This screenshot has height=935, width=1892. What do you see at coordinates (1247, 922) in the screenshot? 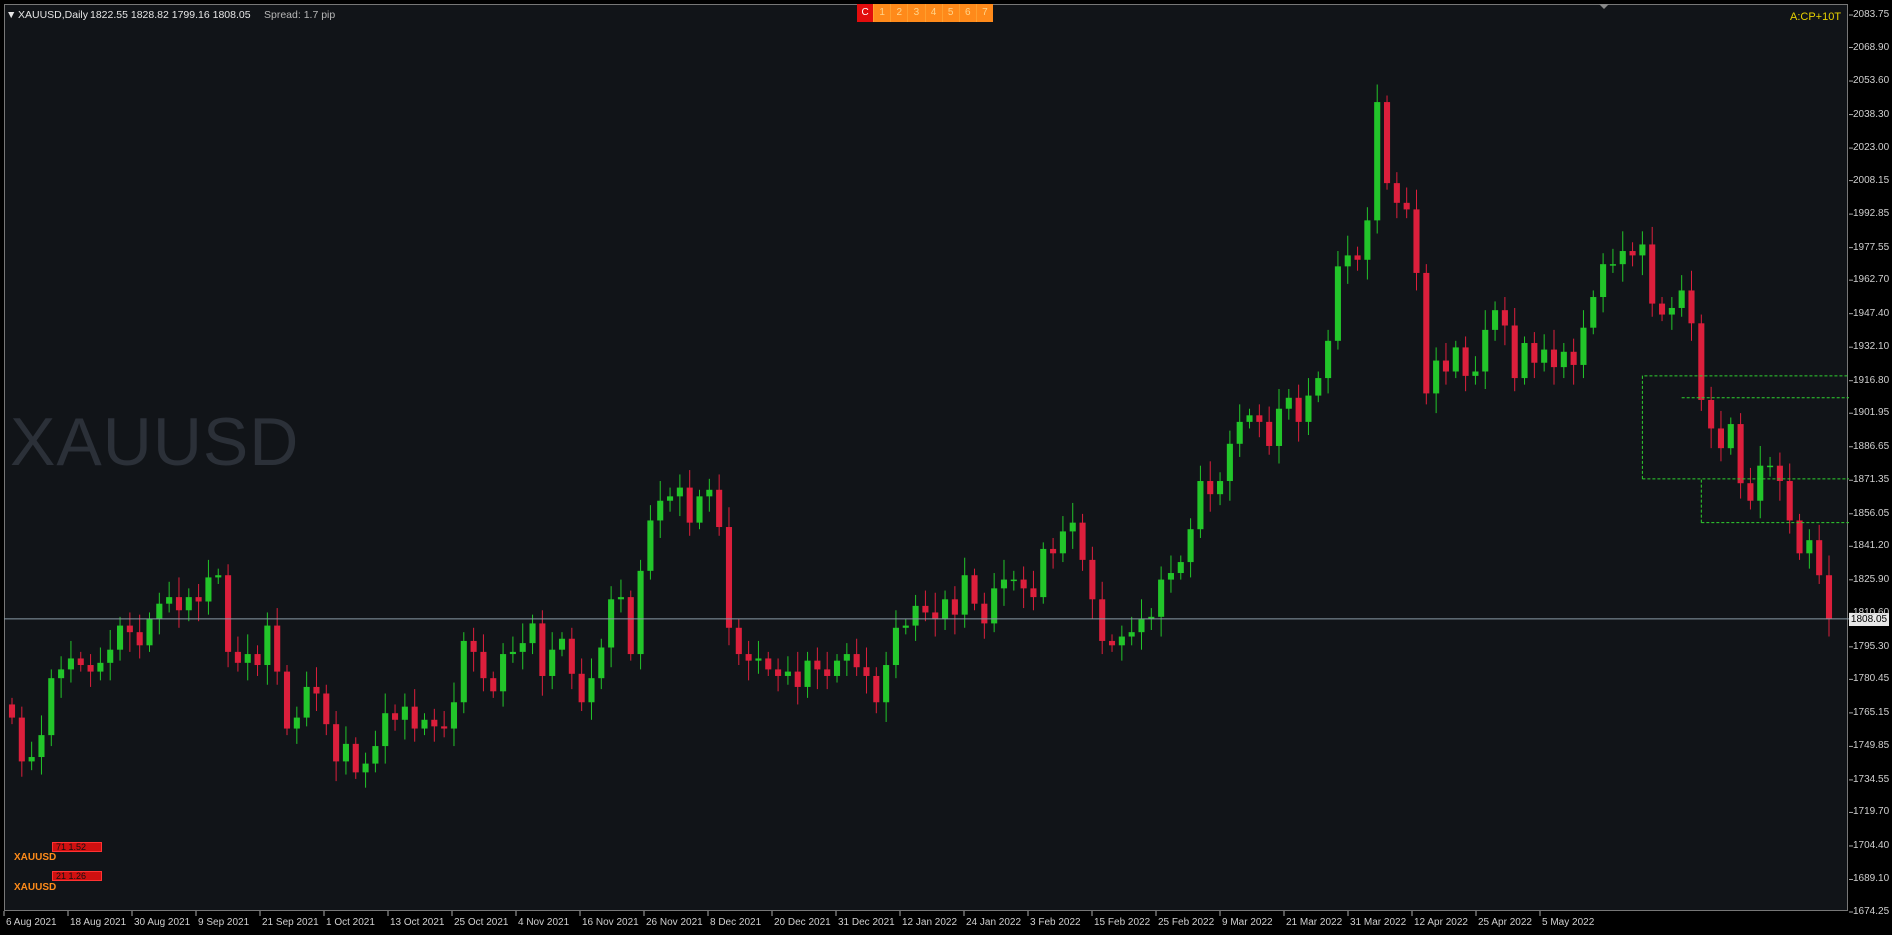
I see `time-tick-label: 9 Mar 2022` at bounding box center [1247, 922].